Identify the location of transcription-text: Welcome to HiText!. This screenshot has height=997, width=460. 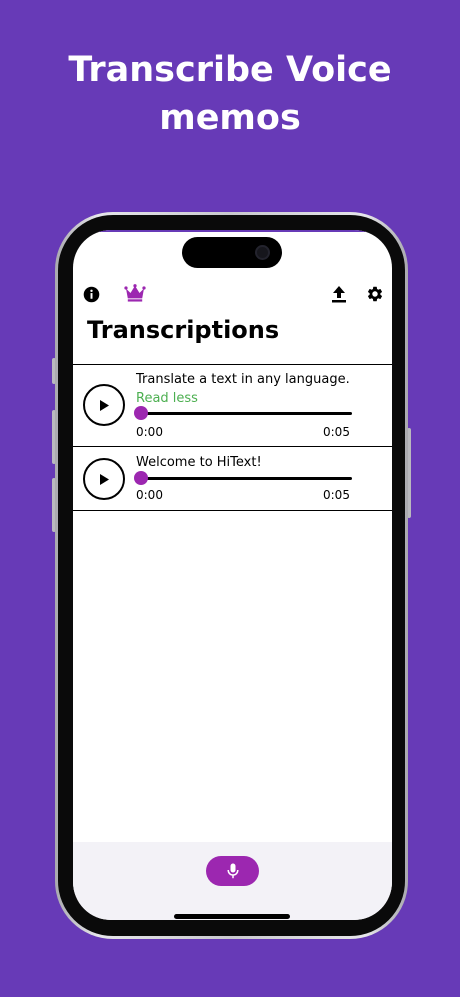
(199, 462).